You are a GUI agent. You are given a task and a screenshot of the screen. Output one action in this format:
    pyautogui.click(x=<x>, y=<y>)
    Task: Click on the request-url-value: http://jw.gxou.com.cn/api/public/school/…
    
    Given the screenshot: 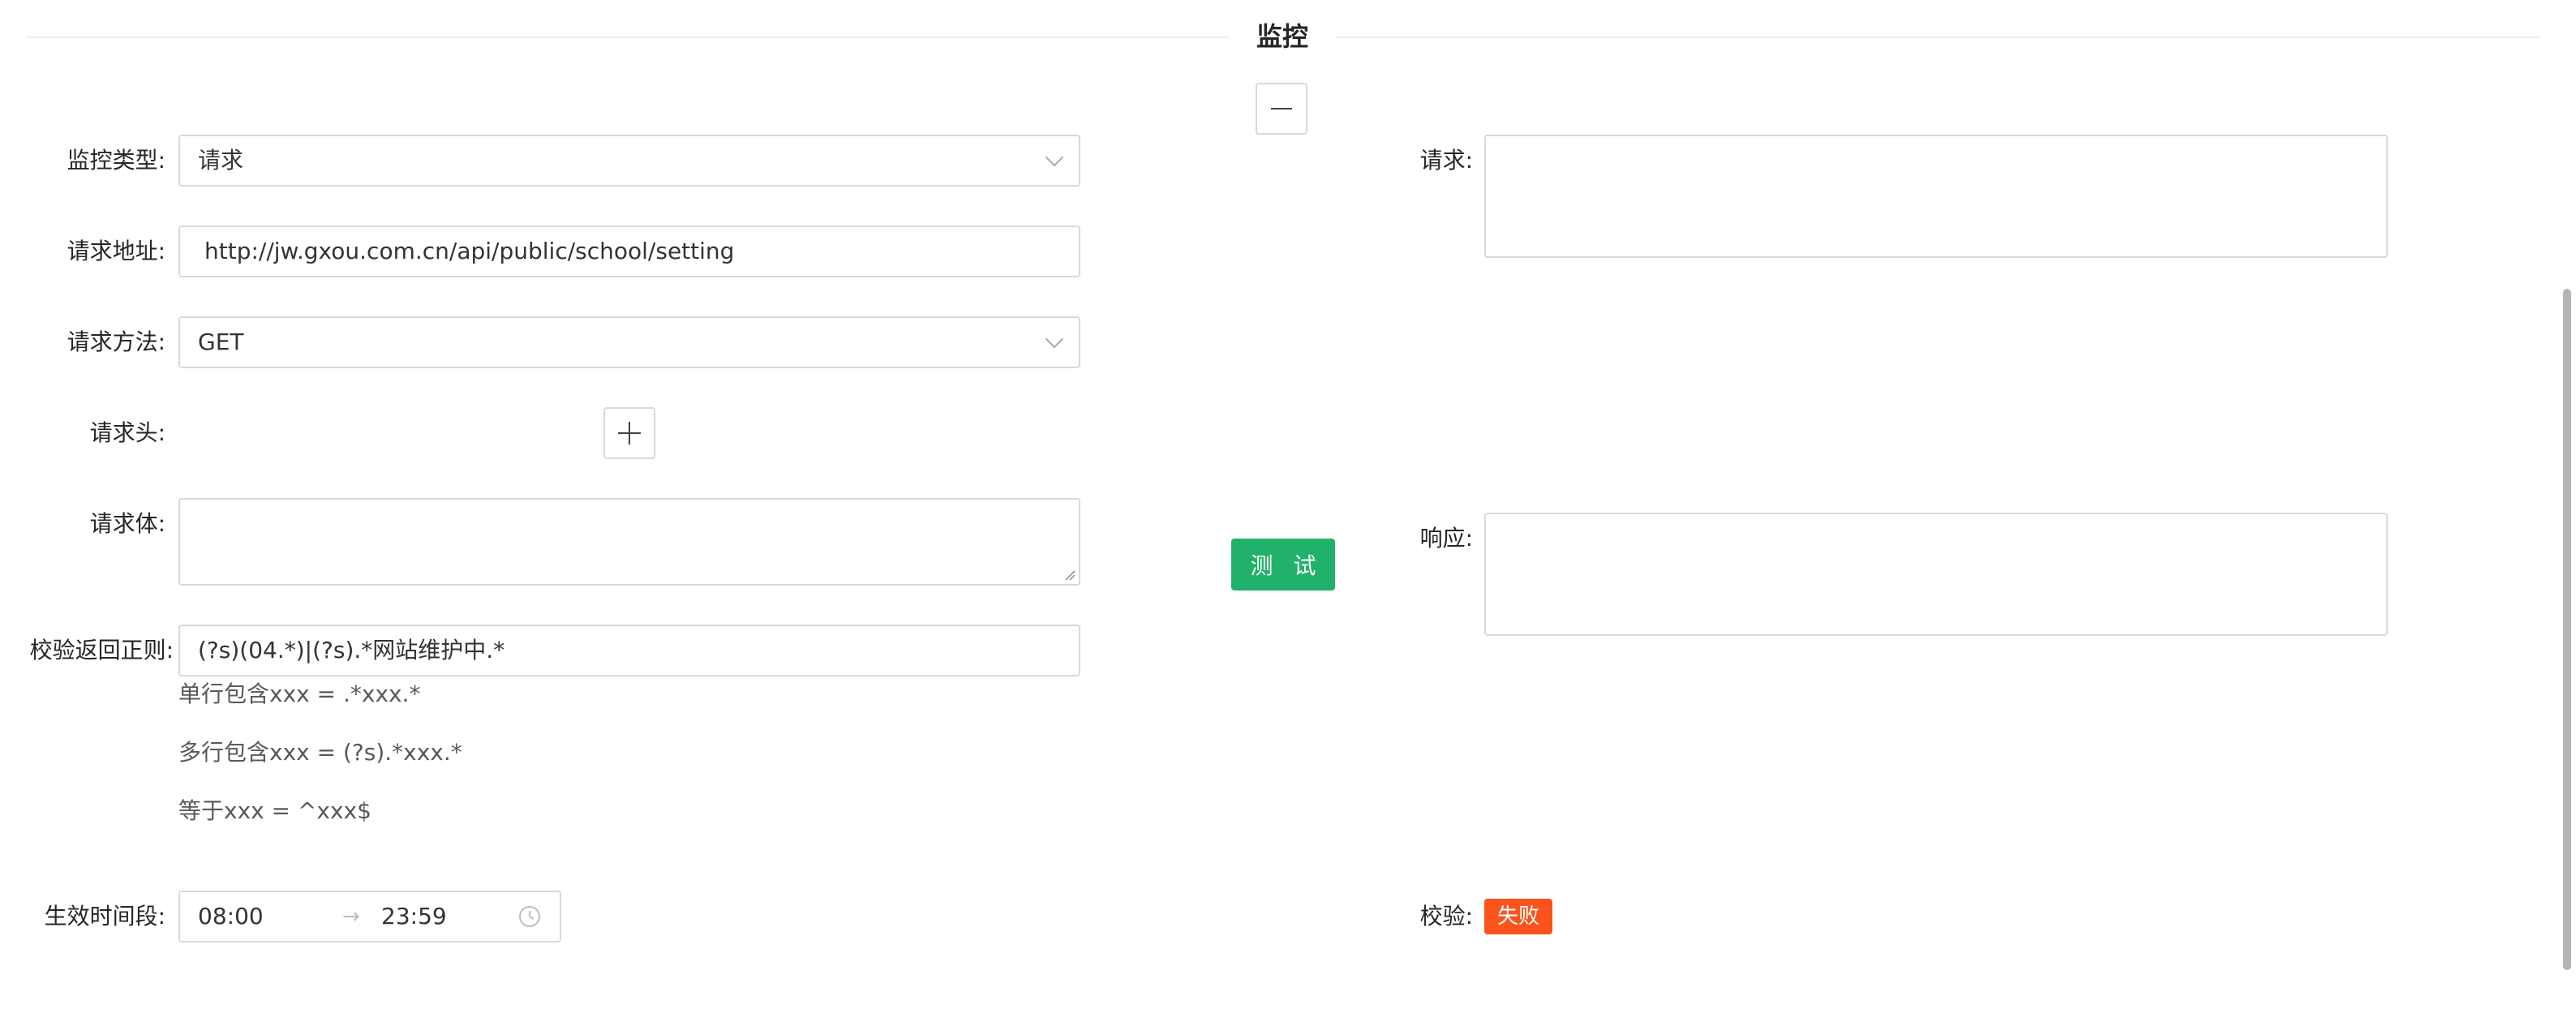 What is the action you would take?
    pyautogui.click(x=469, y=251)
    